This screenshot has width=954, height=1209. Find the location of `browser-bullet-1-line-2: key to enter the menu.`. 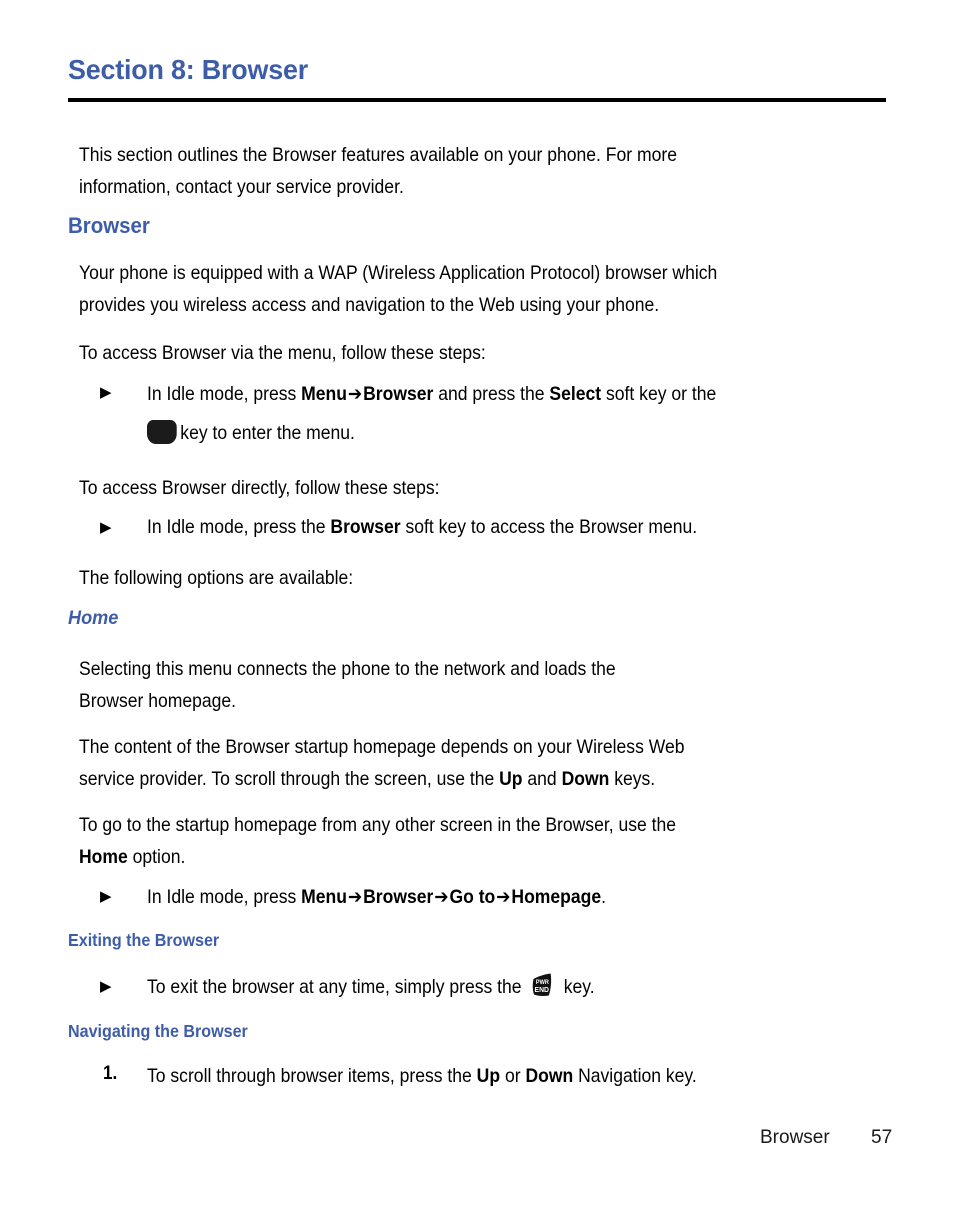

browser-bullet-1-line-2: key to enter the menu. is located at coordinates (251, 433).